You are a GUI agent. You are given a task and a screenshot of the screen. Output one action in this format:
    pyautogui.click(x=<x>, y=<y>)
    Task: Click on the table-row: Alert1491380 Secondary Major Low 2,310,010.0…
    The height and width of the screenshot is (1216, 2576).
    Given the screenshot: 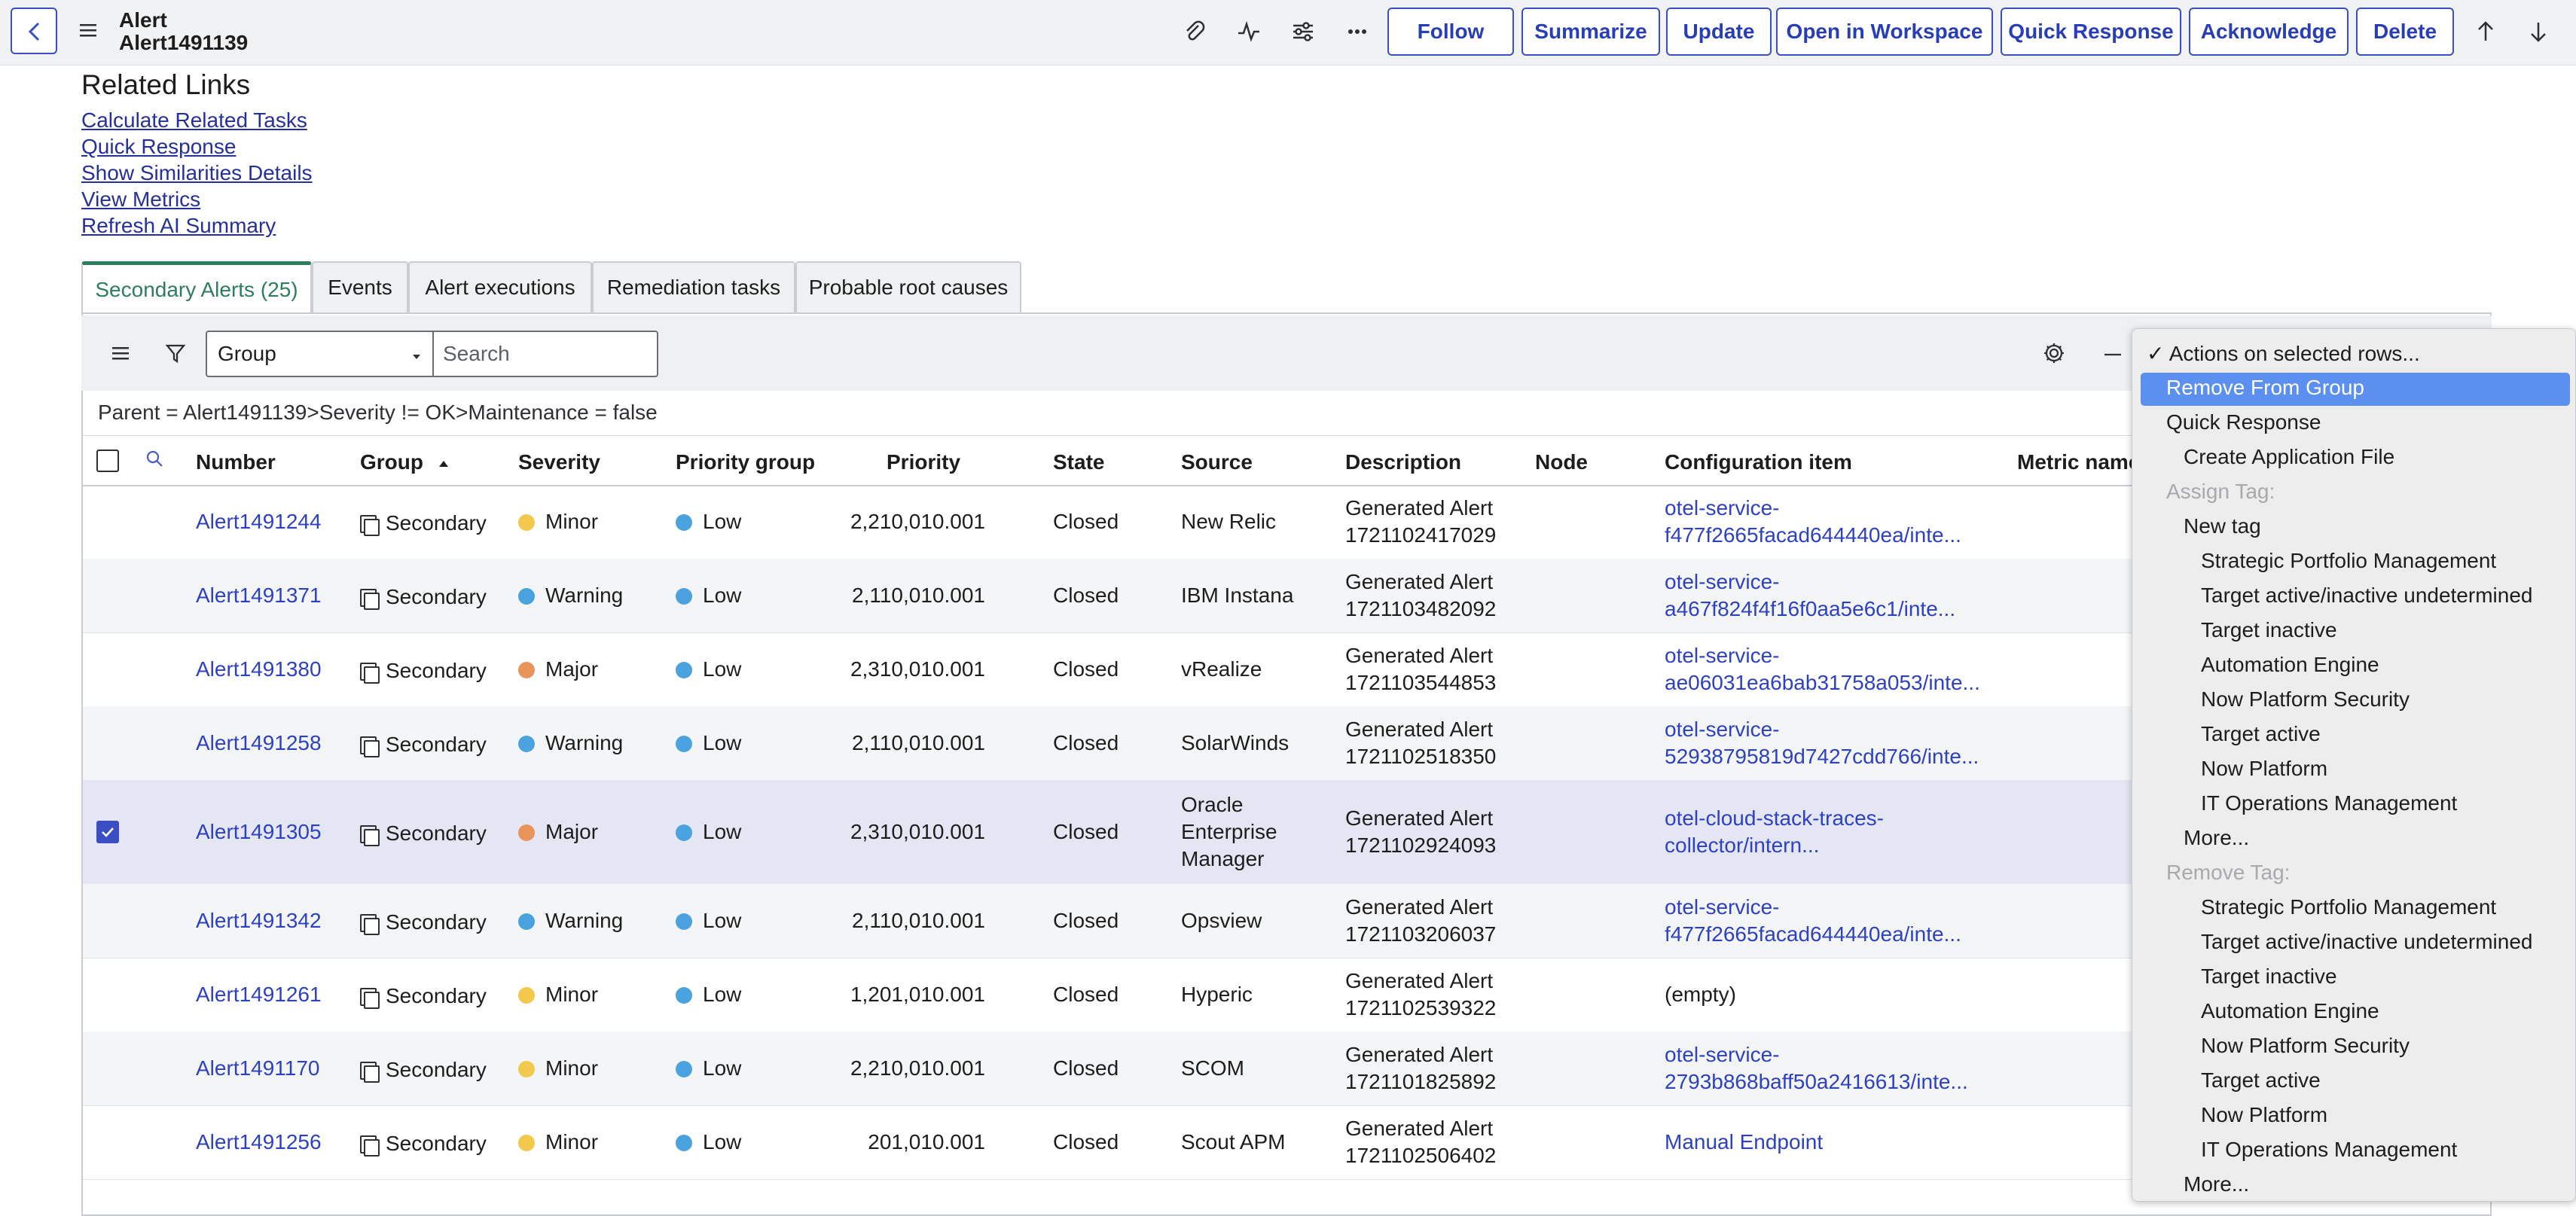 What is the action you would take?
    pyautogui.click(x=1287, y=669)
    